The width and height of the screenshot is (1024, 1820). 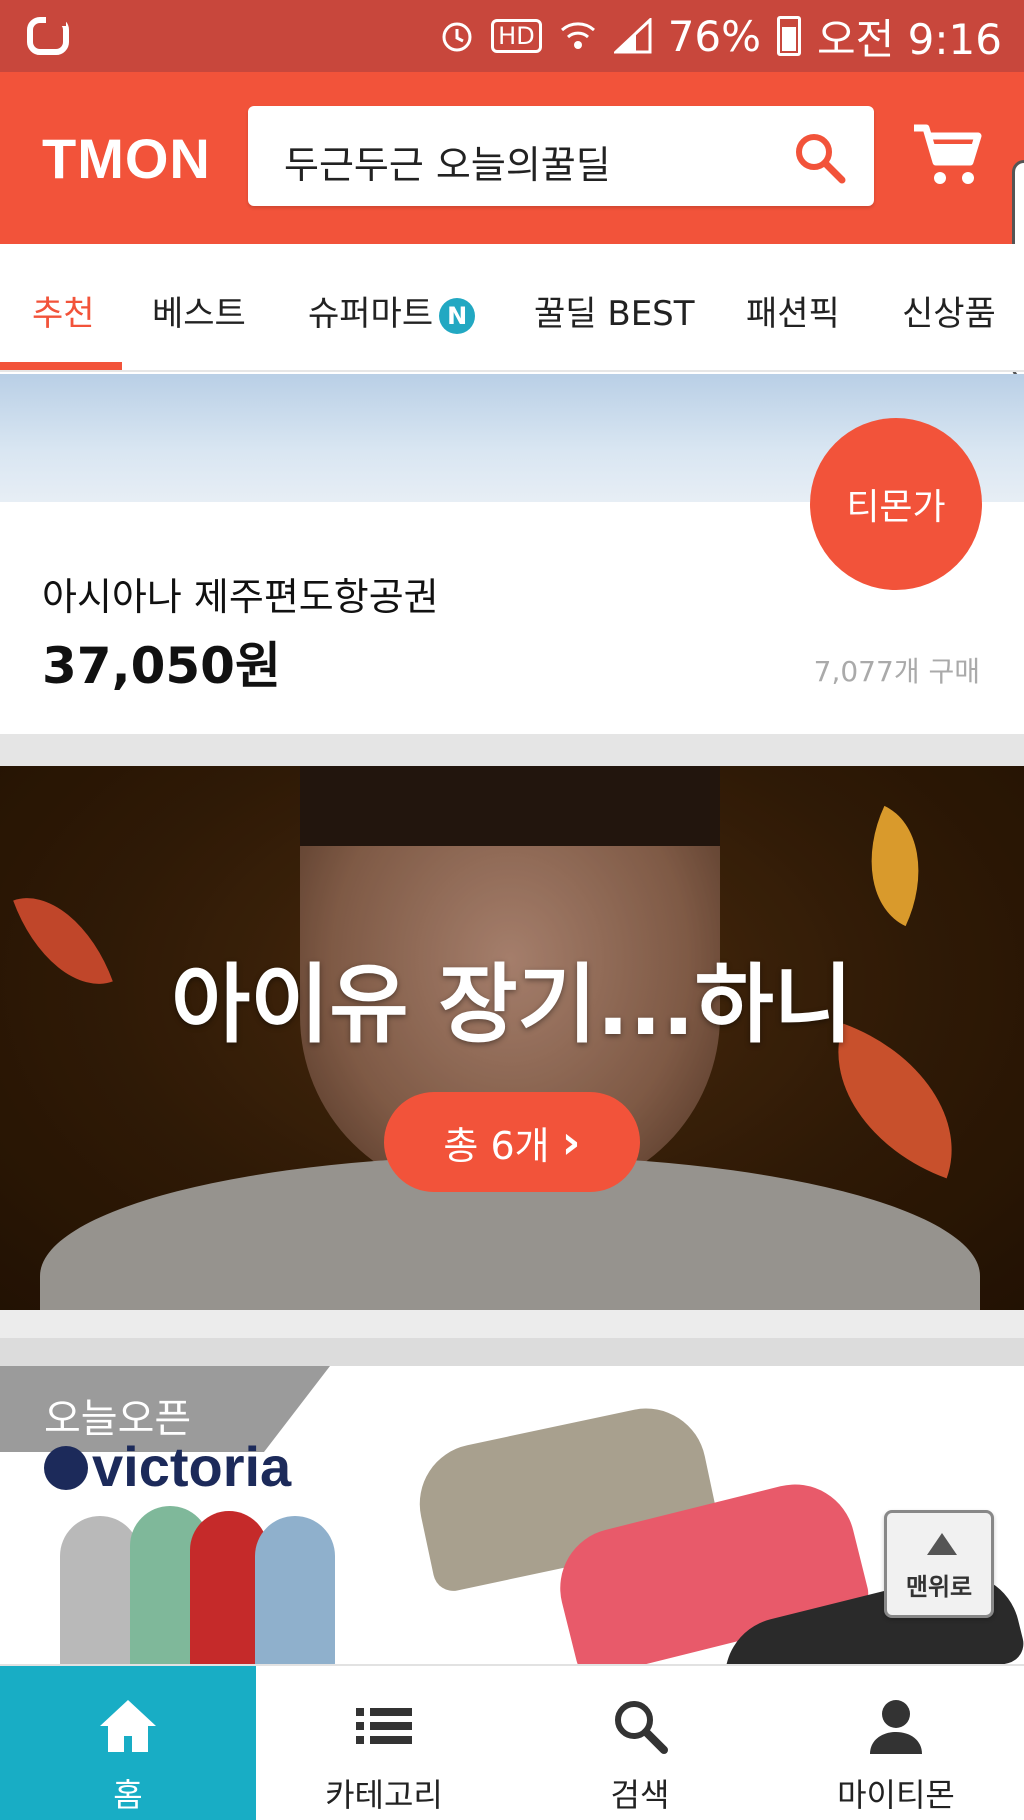 What do you see at coordinates (240, 597) in the screenshot?
I see `deal-title: 아시아나 제주편도항공권` at bounding box center [240, 597].